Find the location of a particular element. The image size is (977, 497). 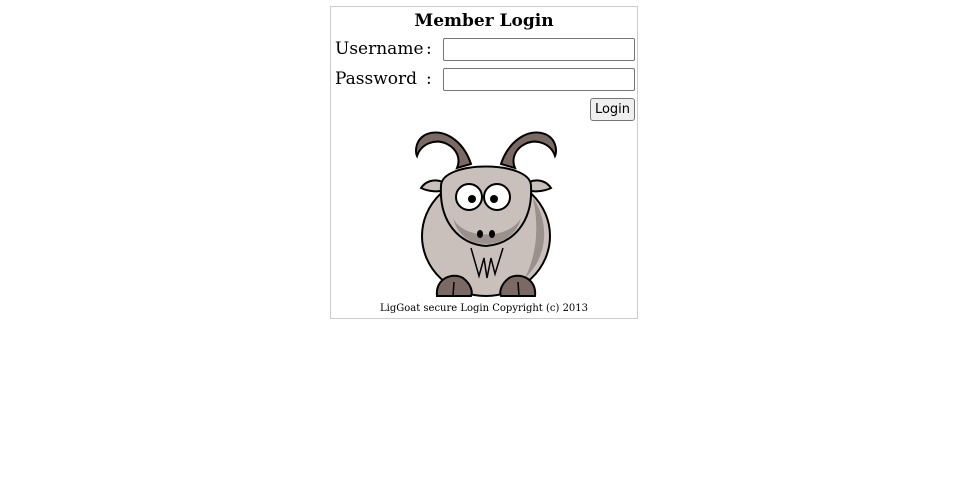

login-title: Member Login is located at coordinates (484, 21).